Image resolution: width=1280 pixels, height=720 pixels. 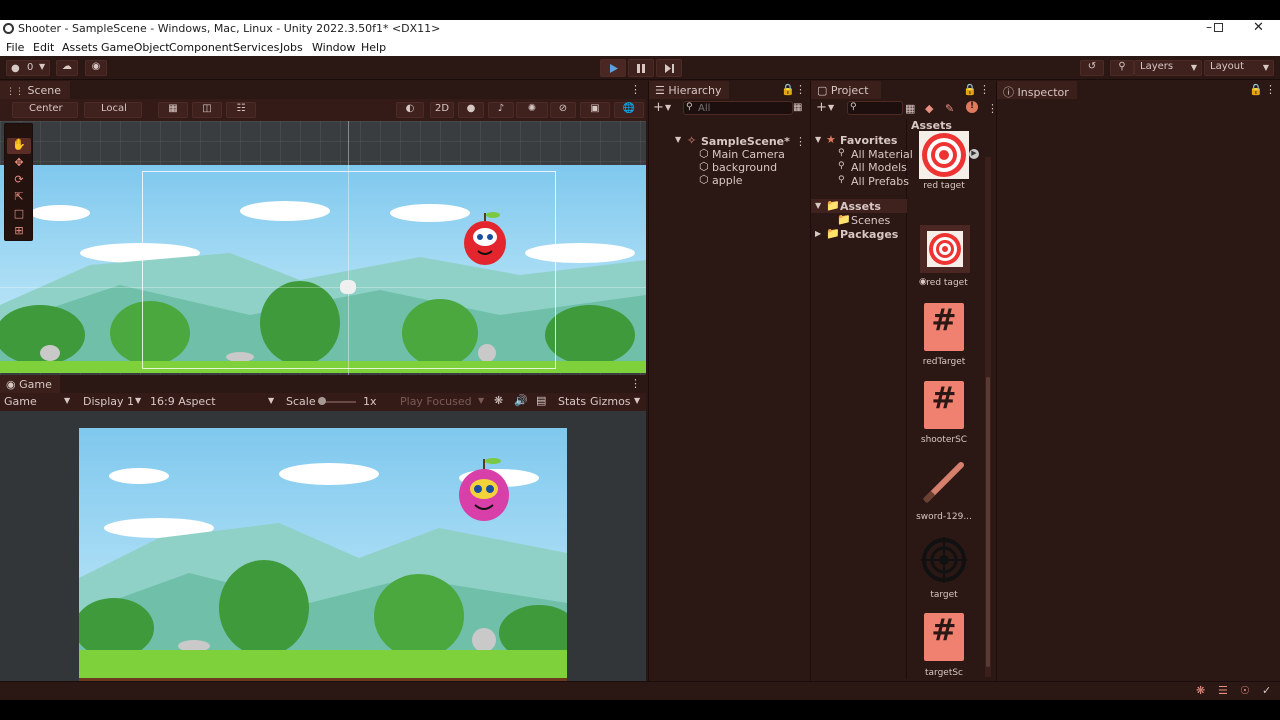 I want to click on menu-services: Services, so click(x=256, y=47).